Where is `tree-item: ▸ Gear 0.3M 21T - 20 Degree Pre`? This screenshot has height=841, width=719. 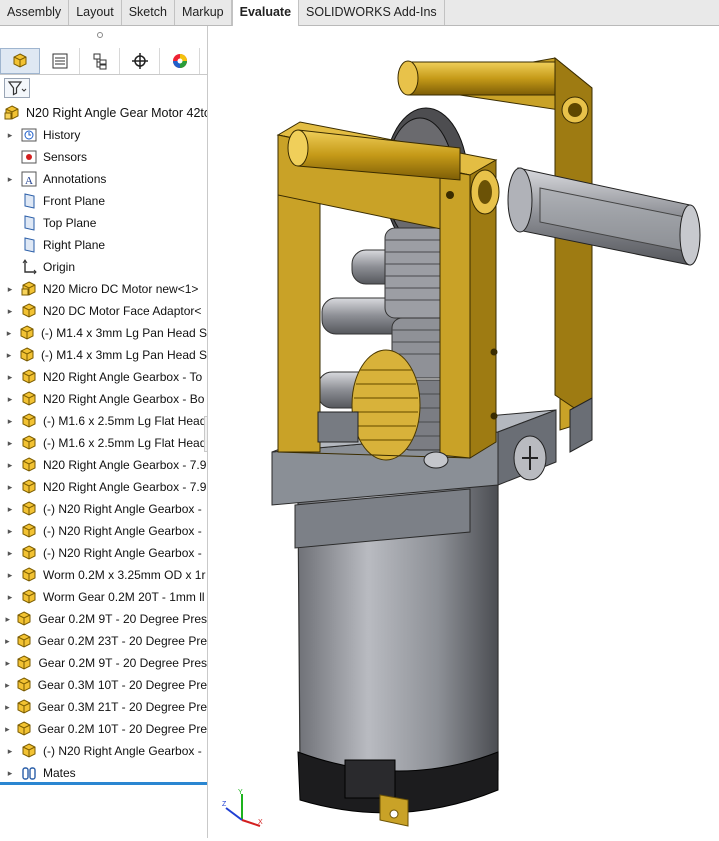 tree-item: ▸ Gear 0.3M 21T - 20 Degree Pre is located at coordinates (103, 707).